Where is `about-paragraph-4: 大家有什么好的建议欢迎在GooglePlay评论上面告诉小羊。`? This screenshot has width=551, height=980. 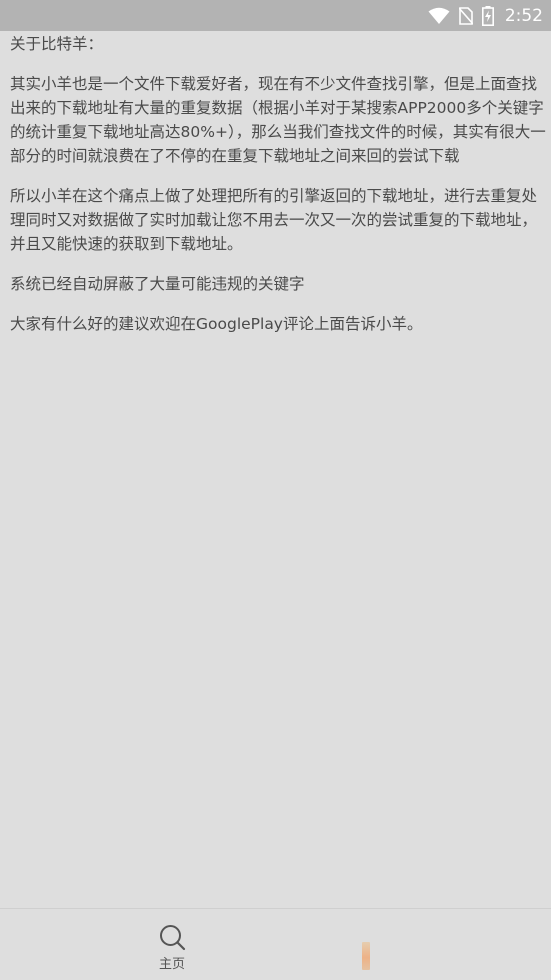 about-paragraph-4: 大家有什么好的建议欢迎在GooglePlay评论上面告诉小羊。 is located at coordinates (216, 324).